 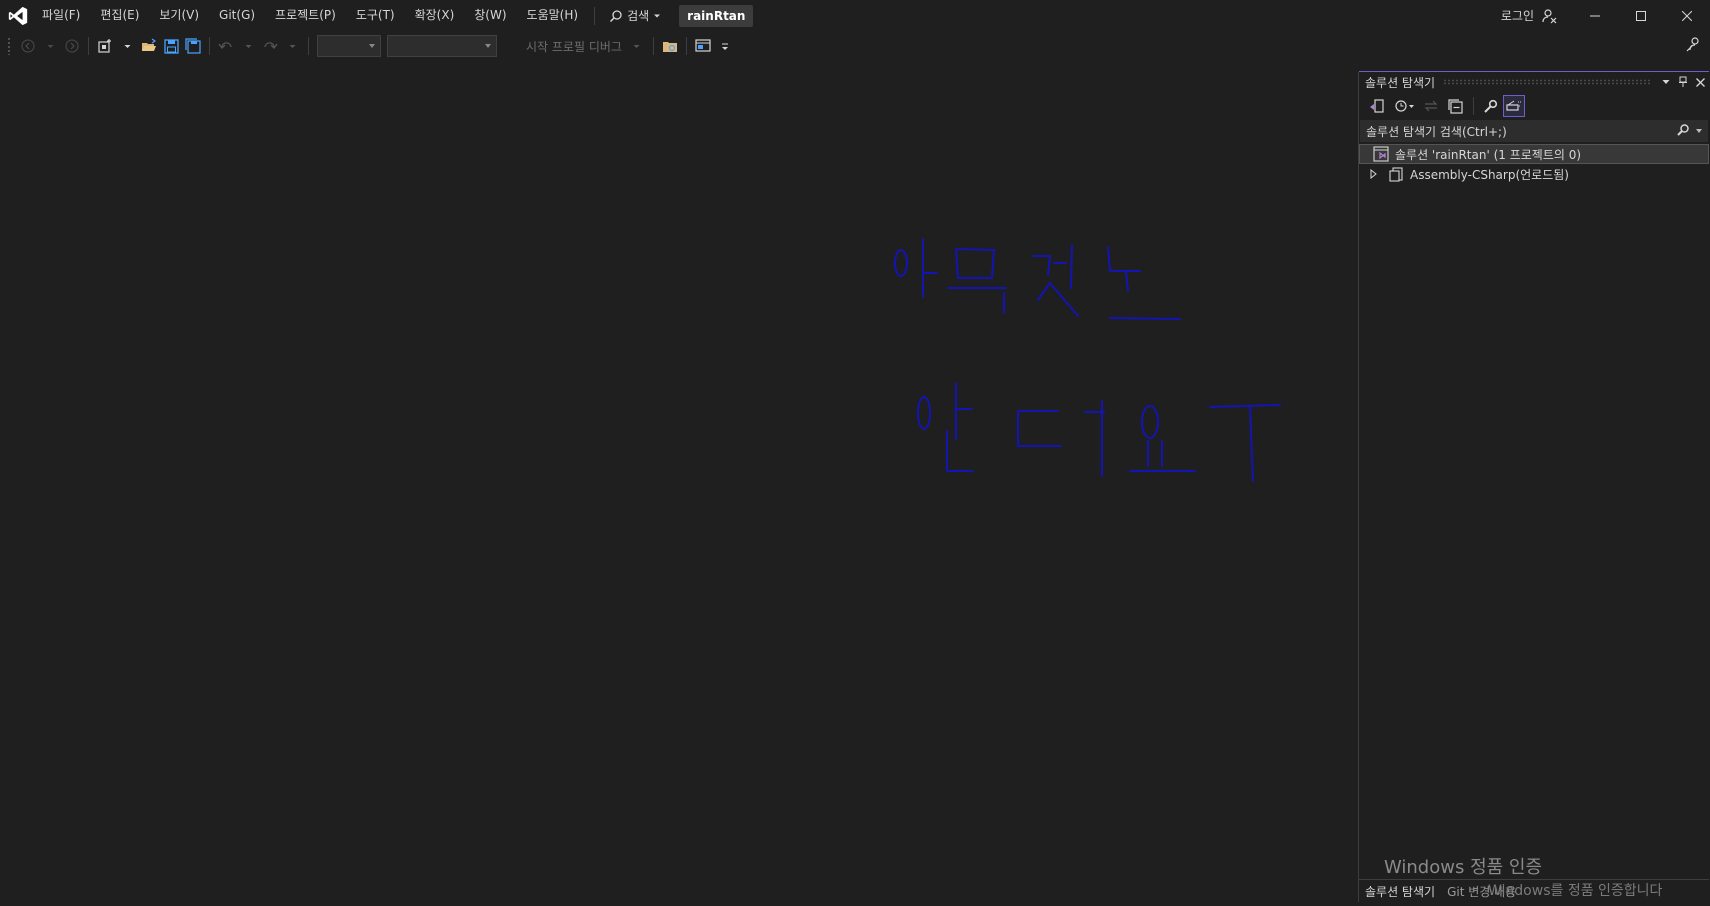 I want to click on feedback-icon, so click(x=1694, y=44).